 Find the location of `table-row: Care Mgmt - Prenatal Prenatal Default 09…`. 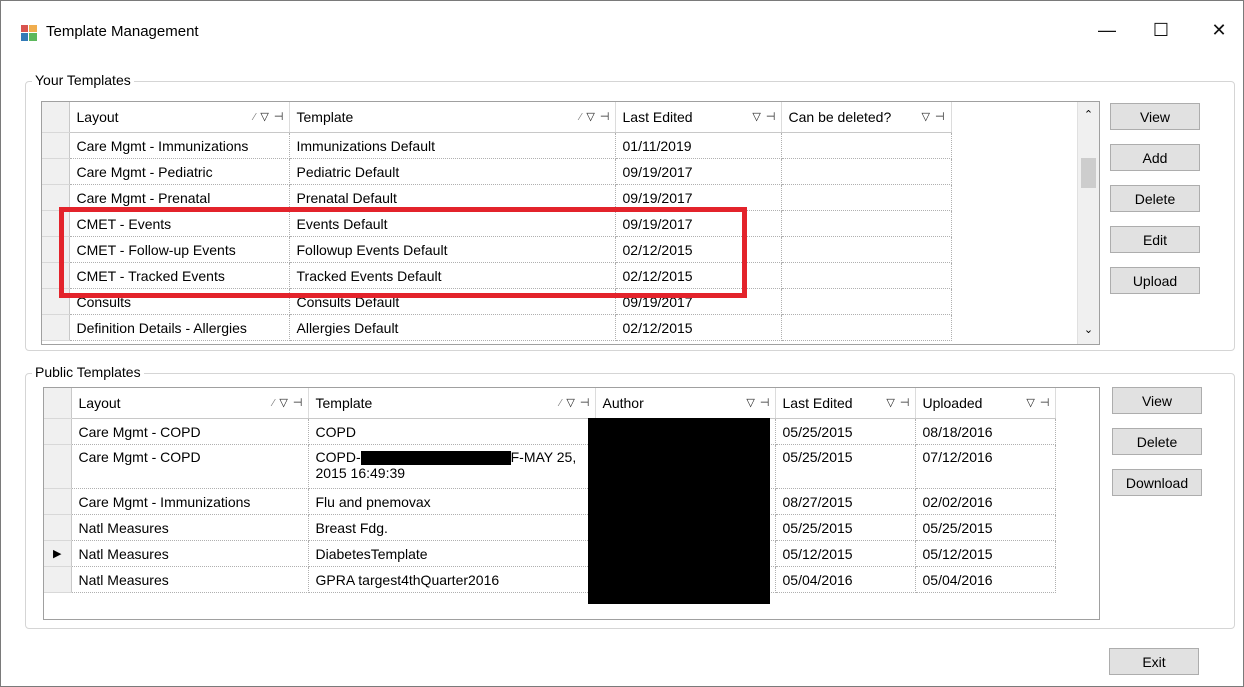

table-row: Care Mgmt - Prenatal Prenatal Default 09… is located at coordinates (562, 197).